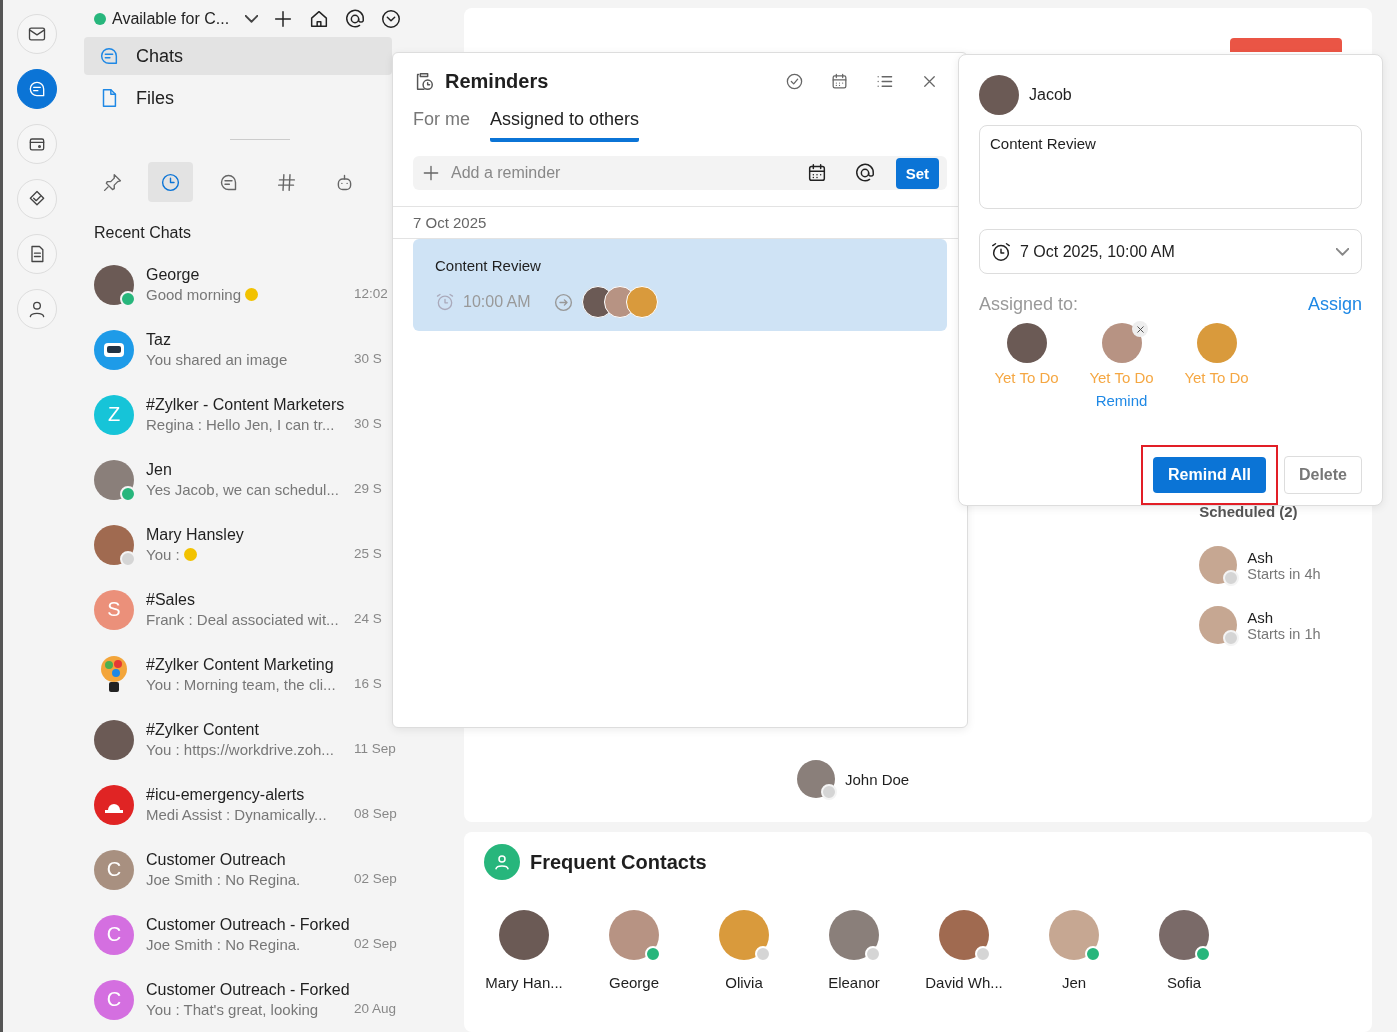 The height and width of the screenshot is (1032, 1397). What do you see at coordinates (431, 173) in the screenshot?
I see `plus-icon` at bounding box center [431, 173].